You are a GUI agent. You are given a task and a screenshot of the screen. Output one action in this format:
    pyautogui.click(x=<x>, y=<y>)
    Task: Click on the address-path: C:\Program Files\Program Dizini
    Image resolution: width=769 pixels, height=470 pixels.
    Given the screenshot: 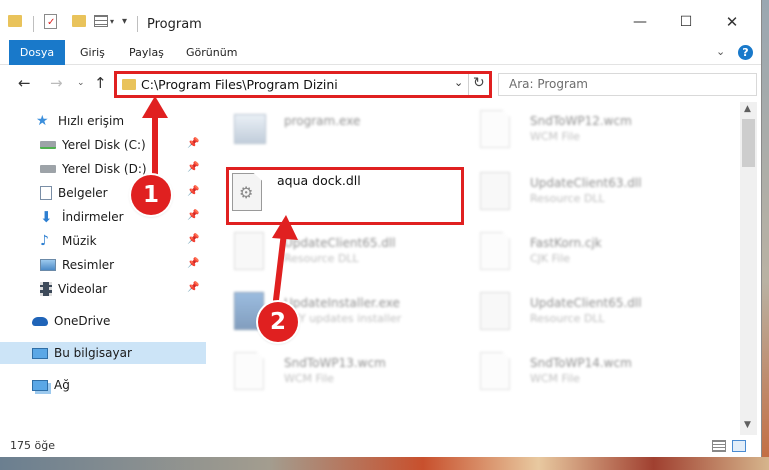 What is the action you would take?
    pyautogui.click(x=239, y=84)
    